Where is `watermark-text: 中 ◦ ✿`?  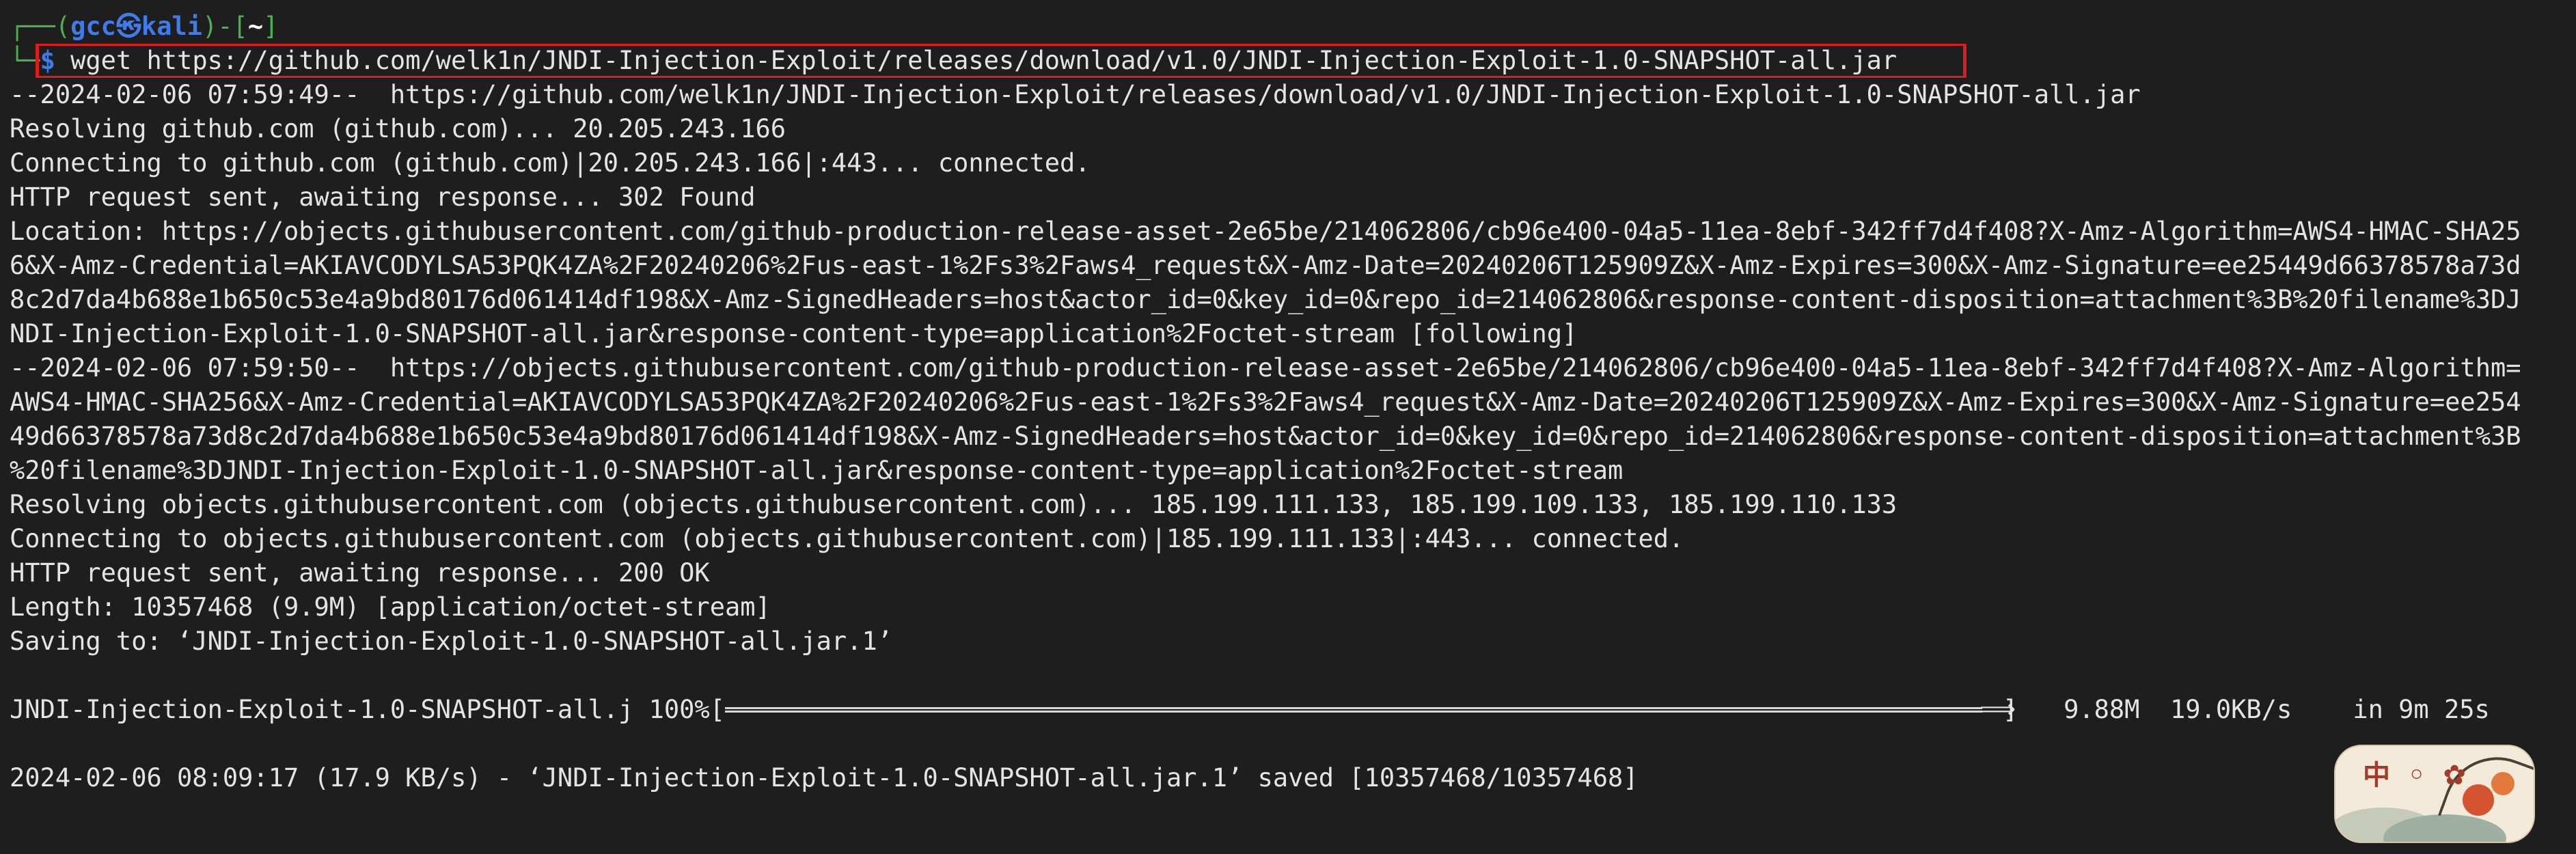 watermark-text: 中 ◦ ✿ is located at coordinates (2416, 776).